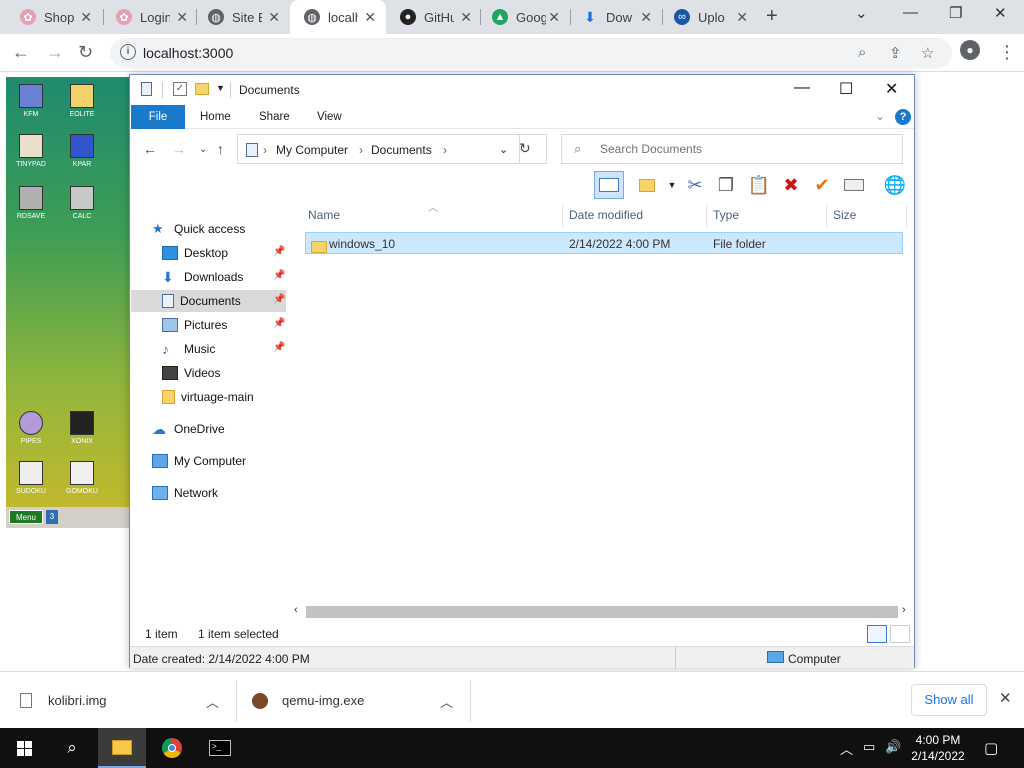 The image size is (1024, 768). What do you see at coordinates (927, 53) in the screenshot?
I see `bookmark-star-icon: ☆` at bounding box center [927, 53].